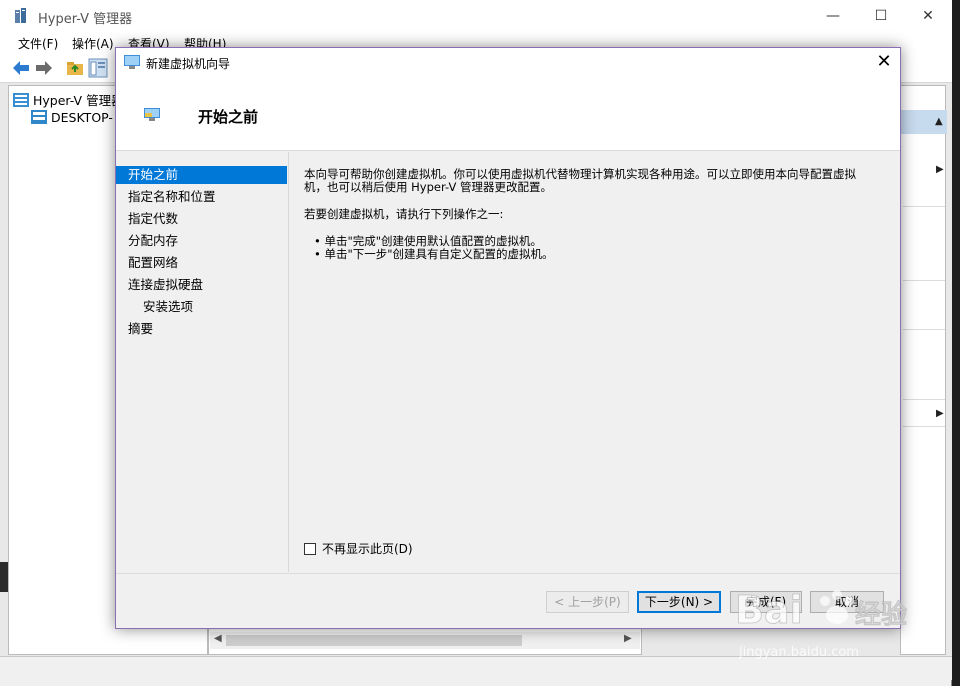 This screenshot has height=686, width=960. What do you see at coordinates (21, 100) in the screenshot?
I see `server-list-icon` at bounding box center [21, 100].